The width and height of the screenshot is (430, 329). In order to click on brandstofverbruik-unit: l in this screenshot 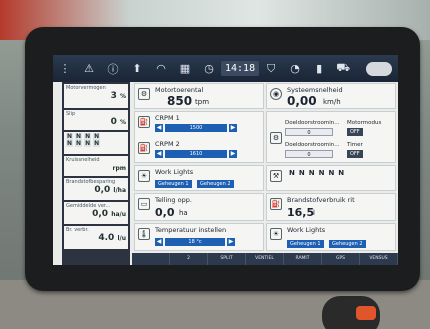, I will do `click(314, 213)`.